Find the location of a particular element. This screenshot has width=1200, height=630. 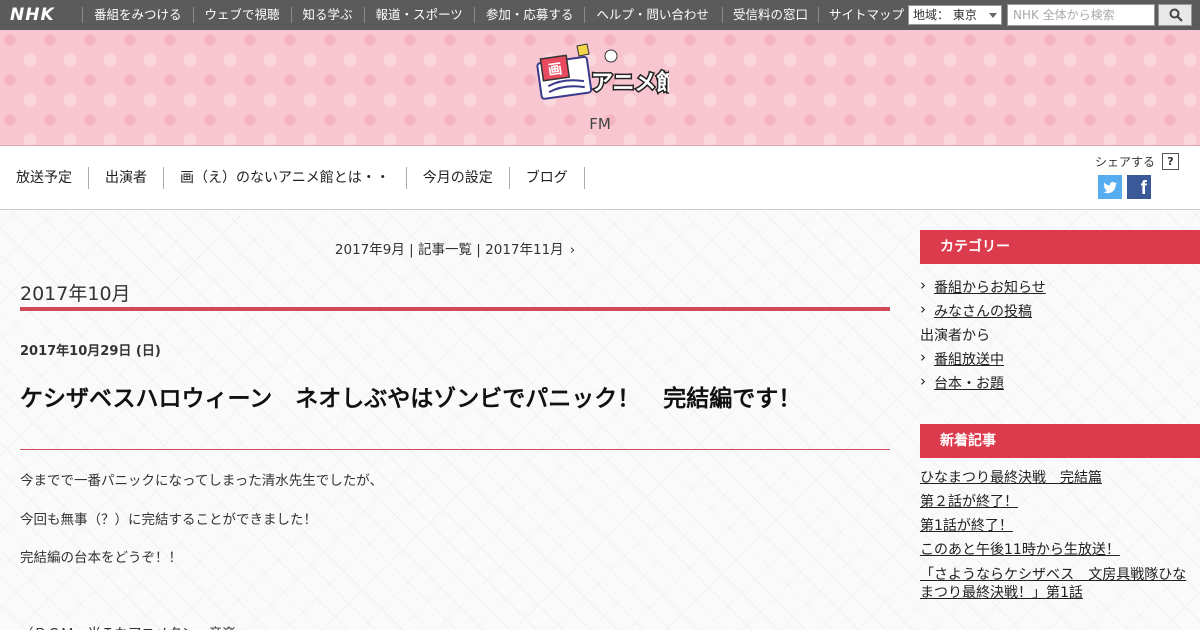

pager-prev-month: 2017年9月 is located at coordinates (370, 250).